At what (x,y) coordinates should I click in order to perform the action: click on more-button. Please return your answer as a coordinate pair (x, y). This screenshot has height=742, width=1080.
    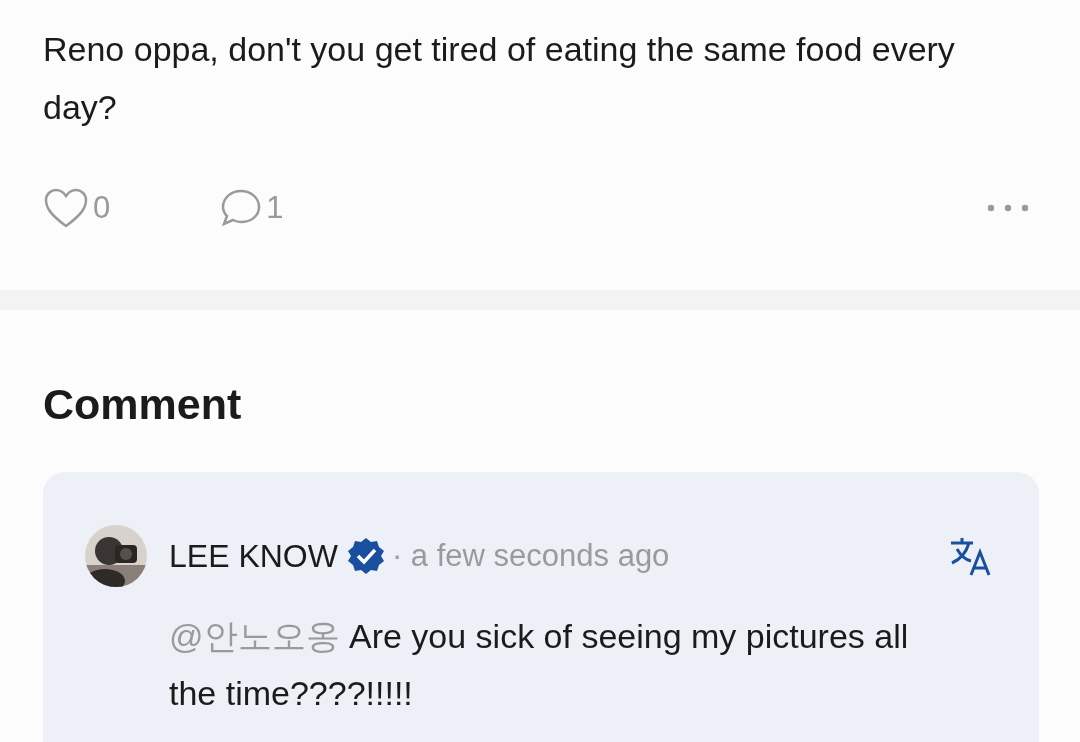
    Looking at the image, I should click on (1008, 208).